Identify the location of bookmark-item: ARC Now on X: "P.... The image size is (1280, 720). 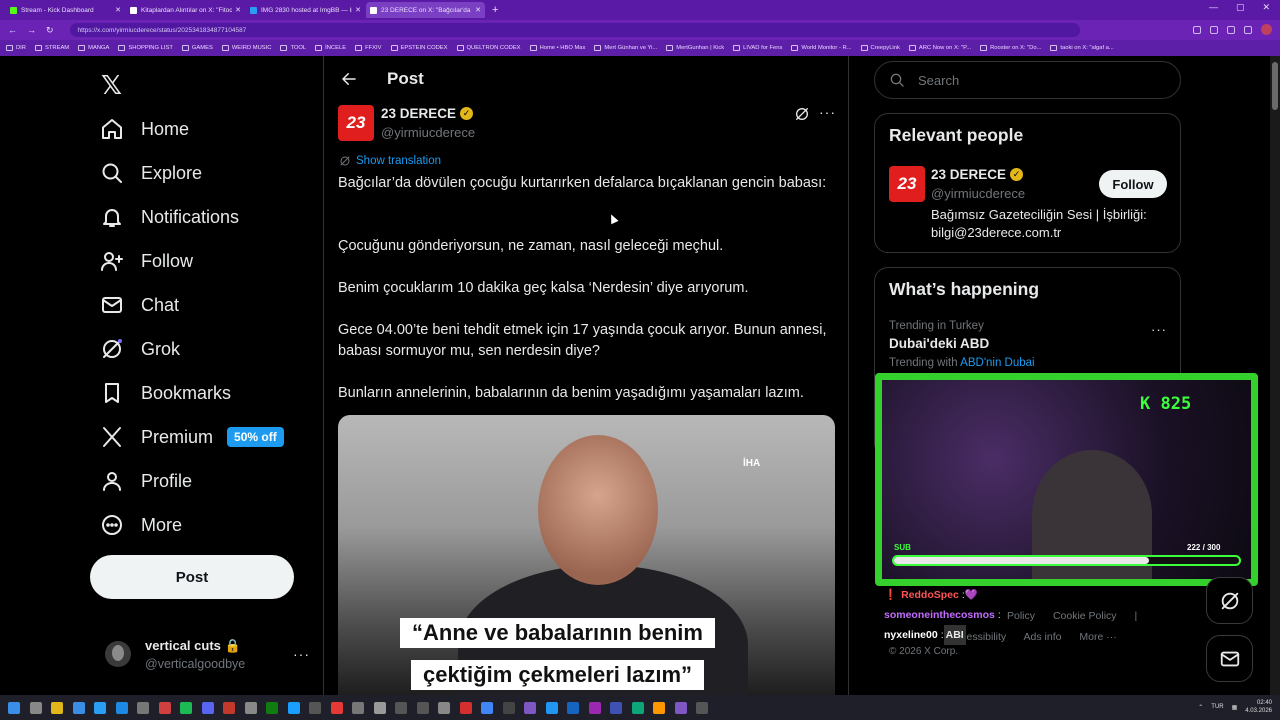
(939, 48).